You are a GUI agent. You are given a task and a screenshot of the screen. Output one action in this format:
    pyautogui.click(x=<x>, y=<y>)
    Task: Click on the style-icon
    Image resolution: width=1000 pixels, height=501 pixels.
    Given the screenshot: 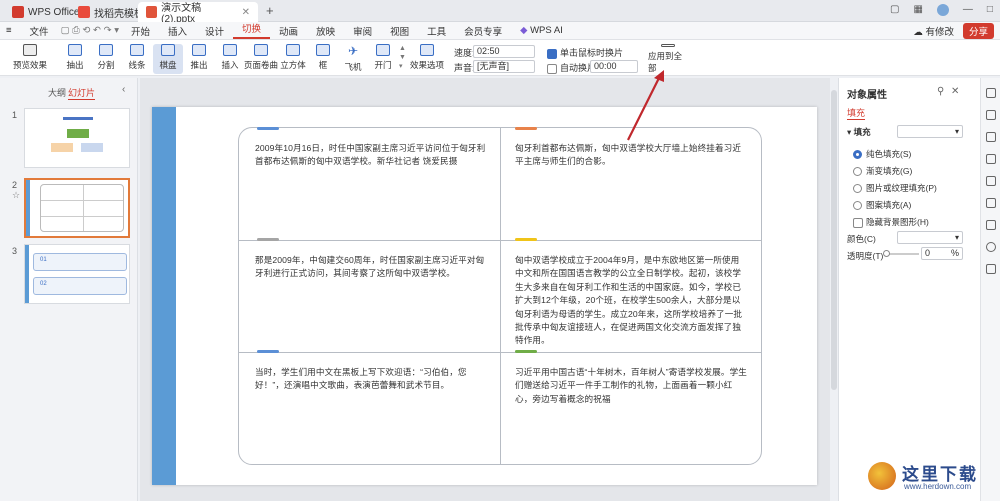 What is the action you would take?
    pyautogui.click(x=991, y=225)
    